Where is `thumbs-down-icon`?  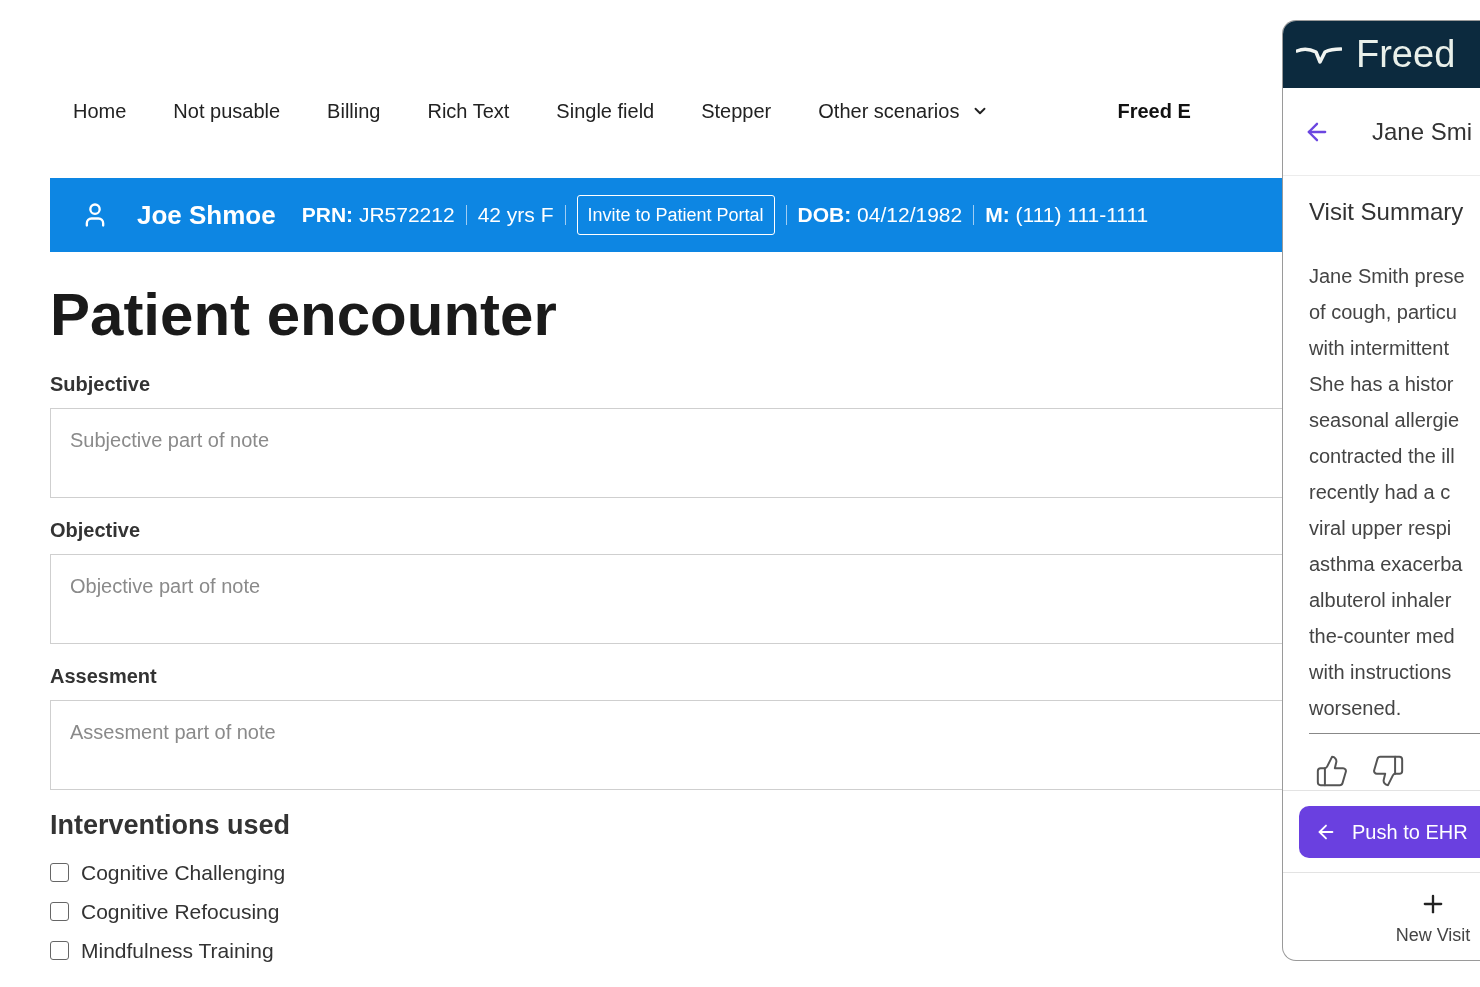
thumbs-down-icon is located at coordinates (1388, 771).